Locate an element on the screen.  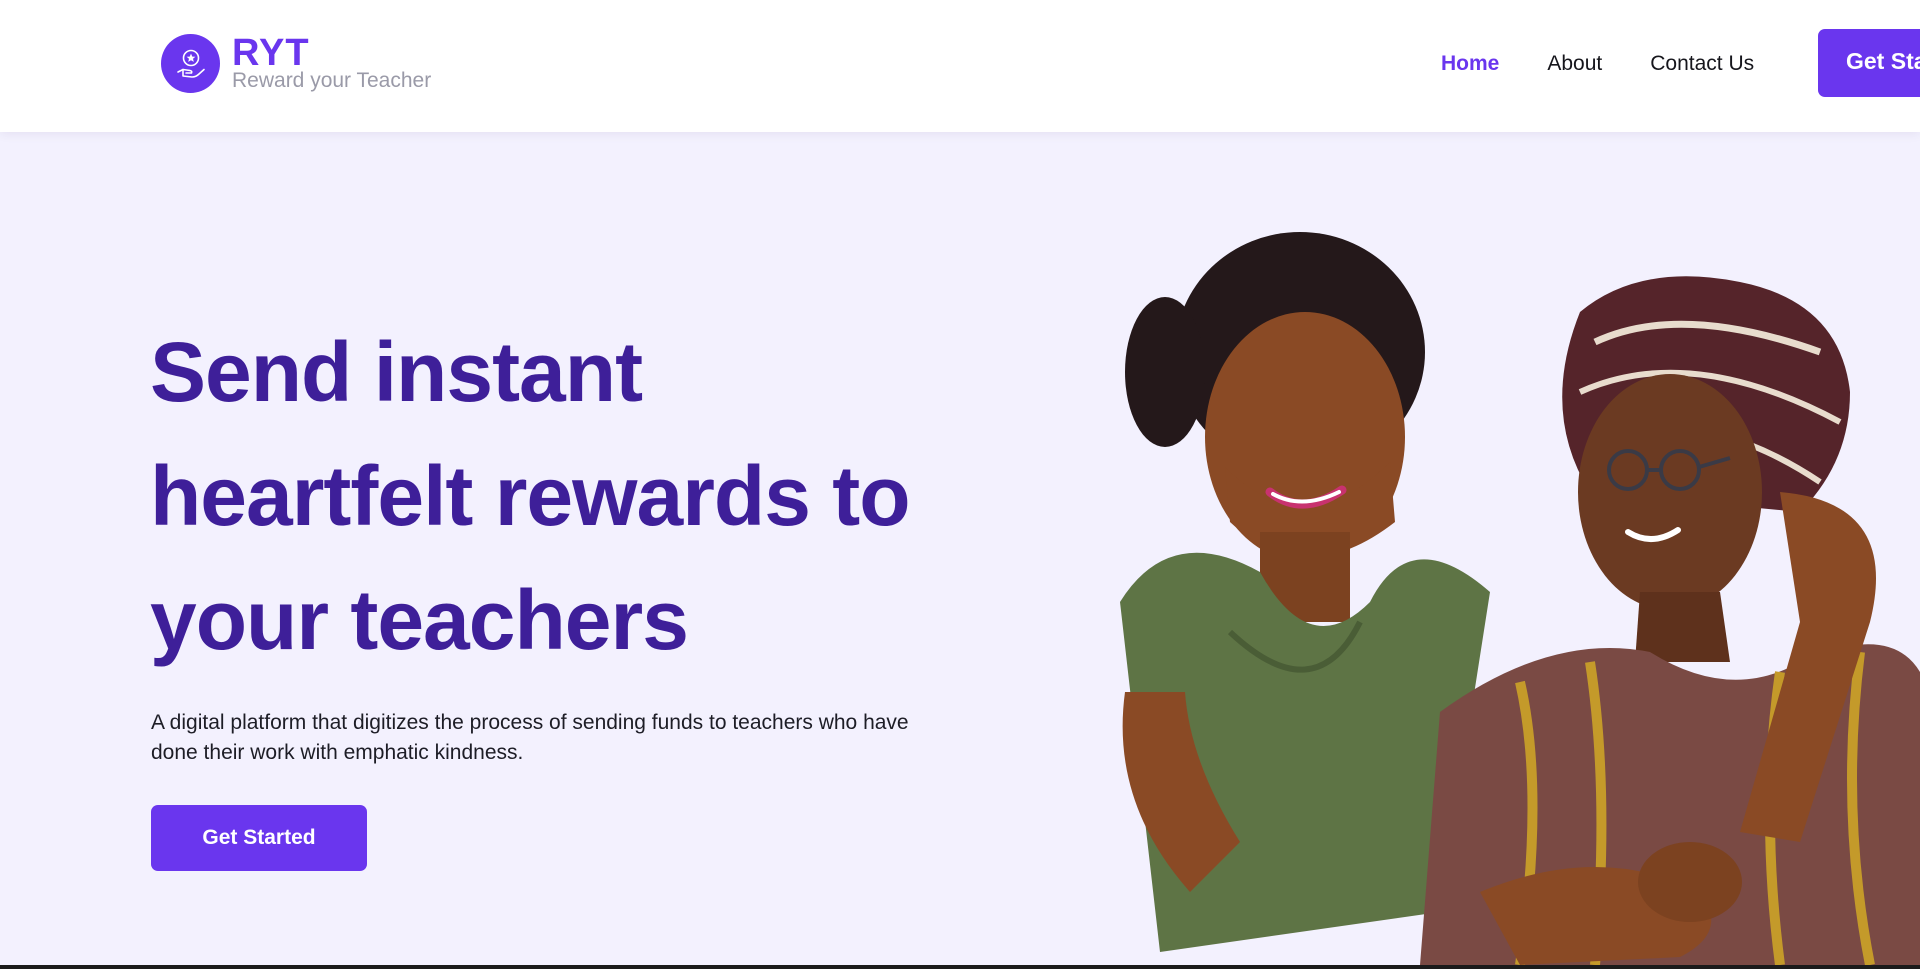
hand-holding-star-coin-icon is located at coordinates (190, 63).